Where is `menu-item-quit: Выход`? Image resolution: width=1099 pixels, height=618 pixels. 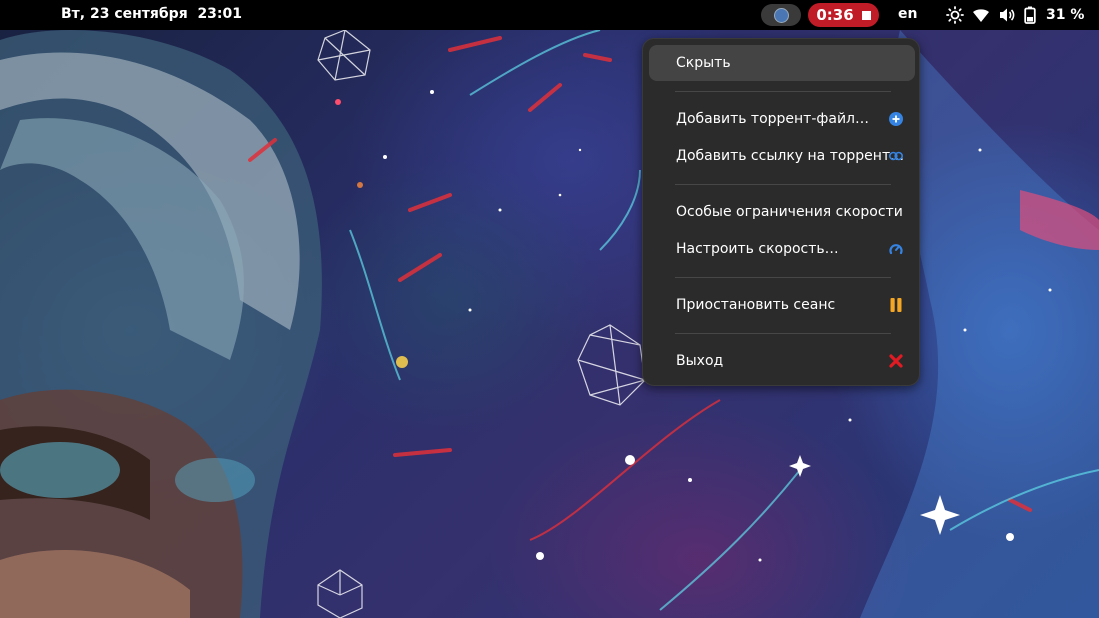 menu-item-quit: Выход is located at coordinates (782, 361).